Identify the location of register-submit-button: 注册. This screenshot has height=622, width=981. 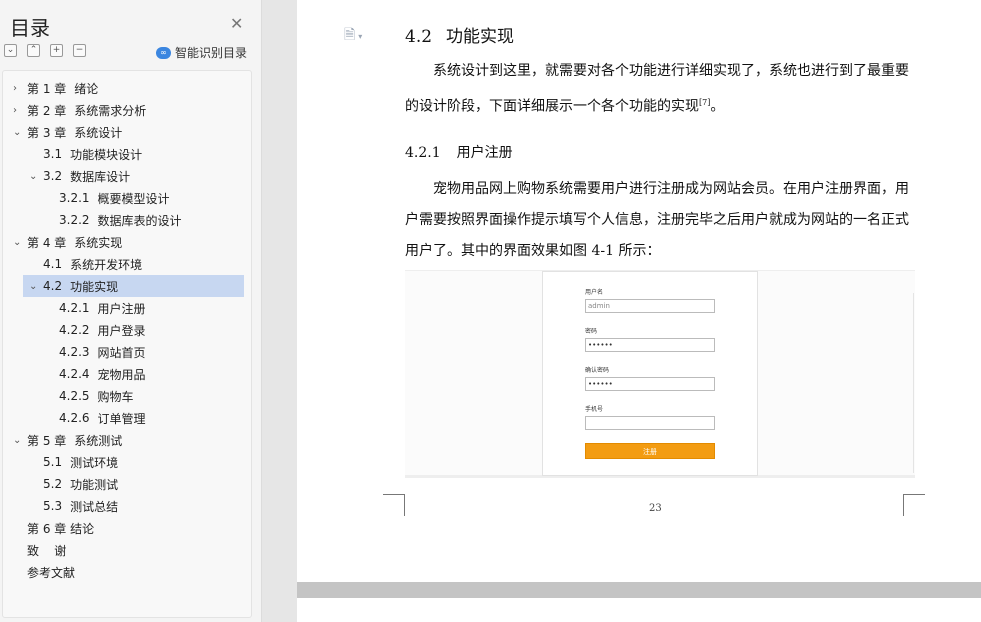
(650, 451).